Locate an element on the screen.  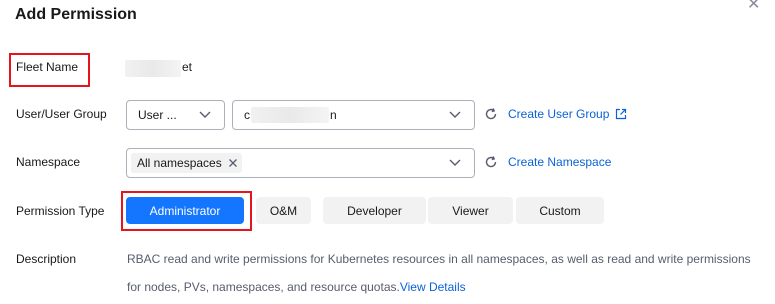
create-user-group-link: Create User Group is located at coordinates (558, 114).